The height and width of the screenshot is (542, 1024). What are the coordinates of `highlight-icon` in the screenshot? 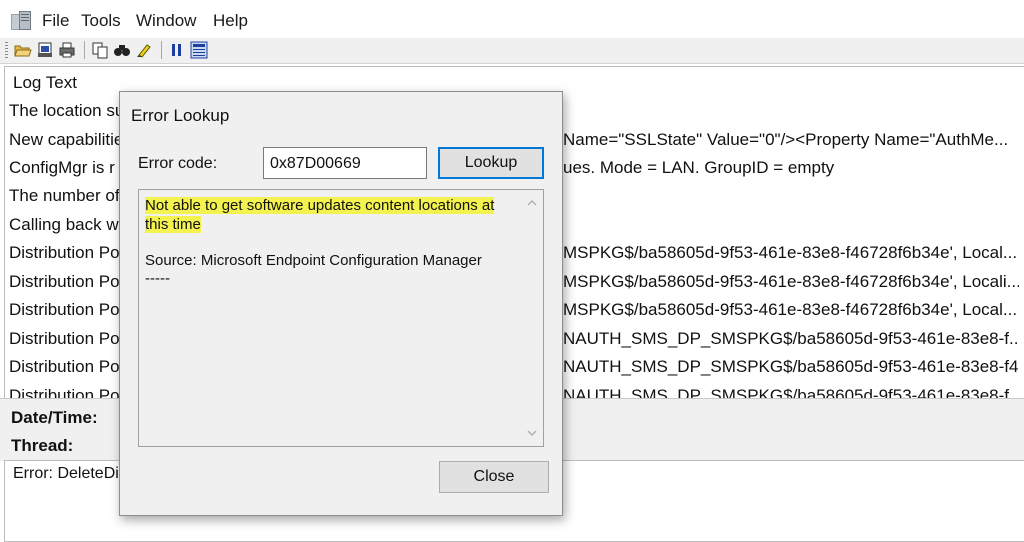 It's located at (144, 50).